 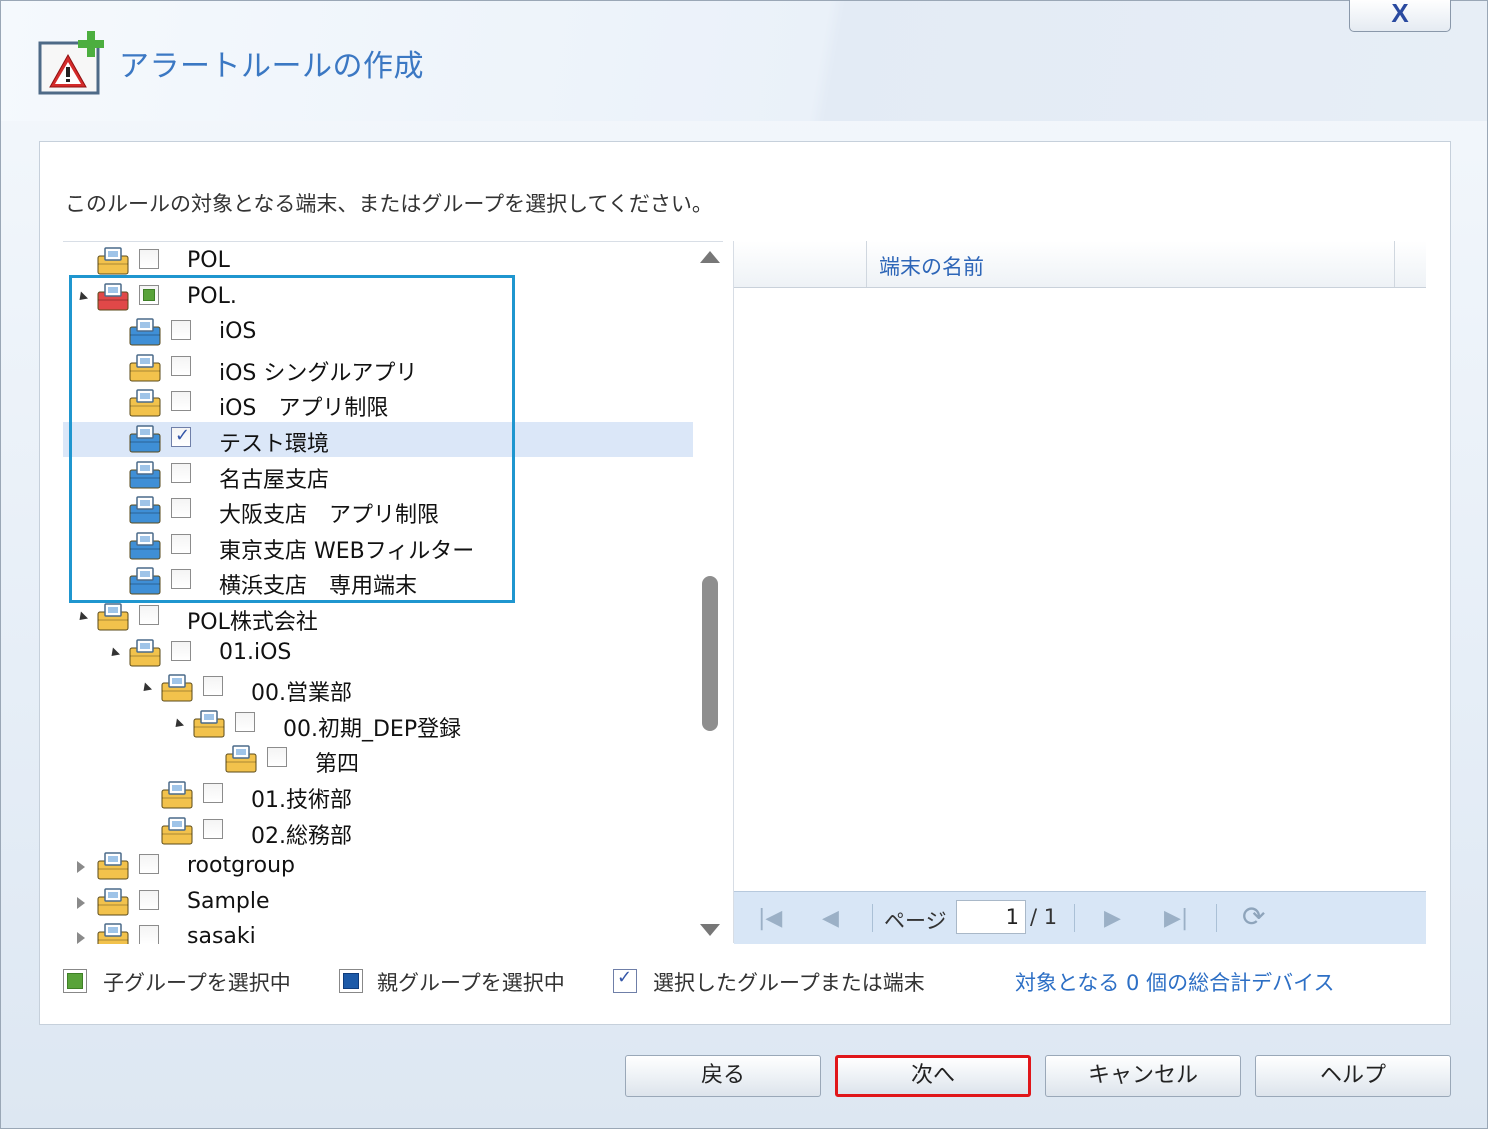 What do you see at coordinates (770, 918) in the screenshot?
I see `first-page-icon: |◀` at bounding box center [770, 918].